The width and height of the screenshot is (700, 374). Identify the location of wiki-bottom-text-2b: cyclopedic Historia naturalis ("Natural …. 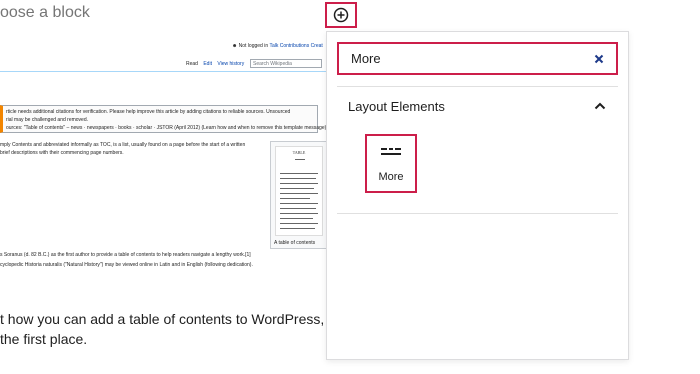
(126, 265).